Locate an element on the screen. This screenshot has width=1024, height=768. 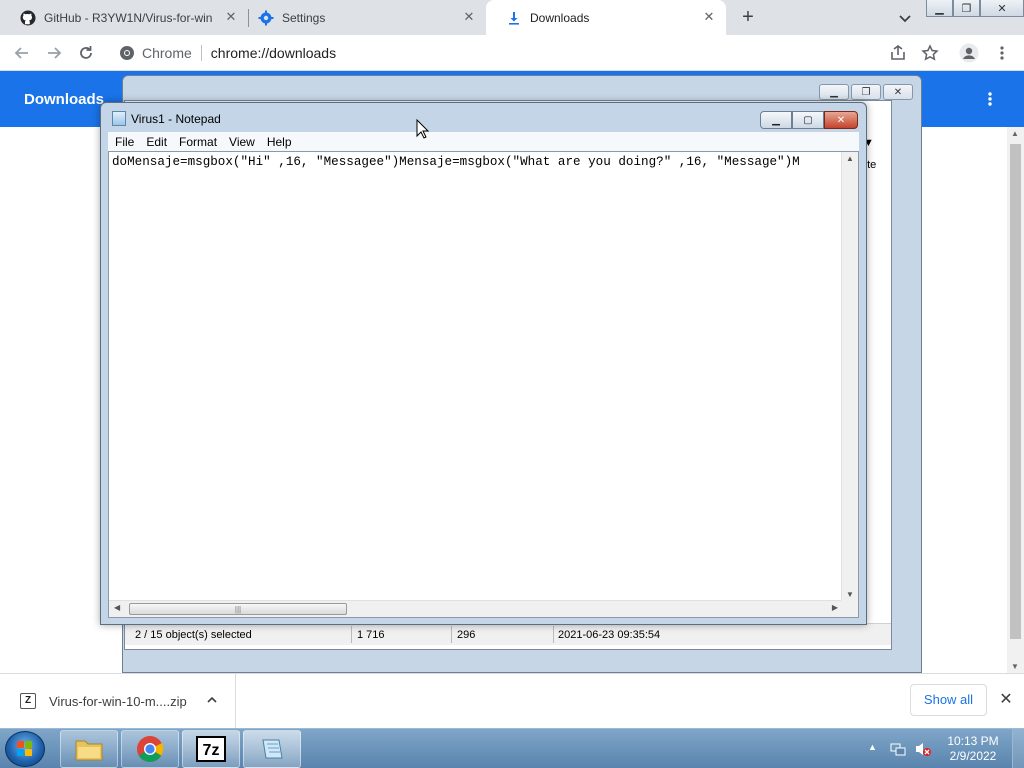
maximize-button: ▢ is located at coordinates (808, 120).